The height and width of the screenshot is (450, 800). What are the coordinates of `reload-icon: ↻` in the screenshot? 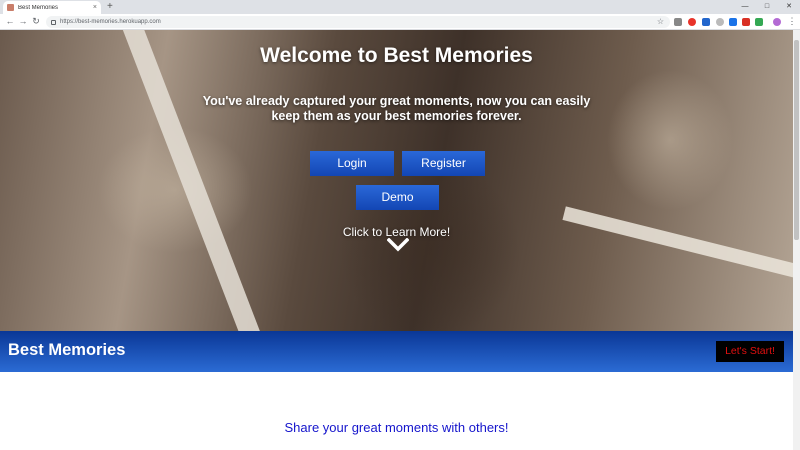 It's located at (36, 21).